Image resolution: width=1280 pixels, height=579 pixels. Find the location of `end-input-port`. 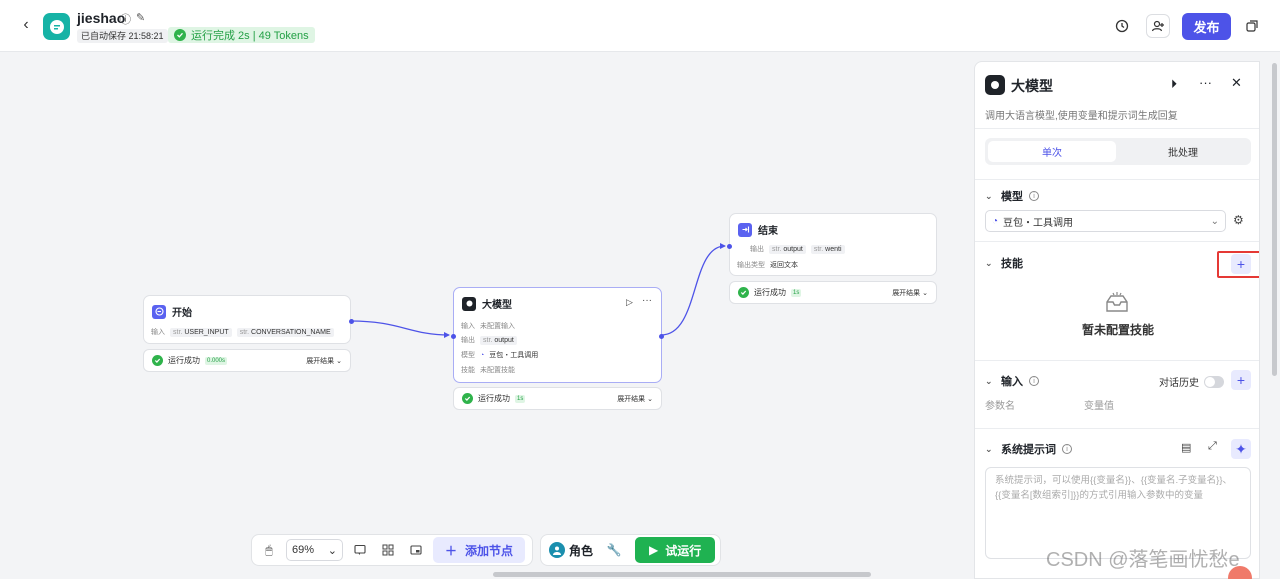

end-input-port is located at coordinates (729, 246).